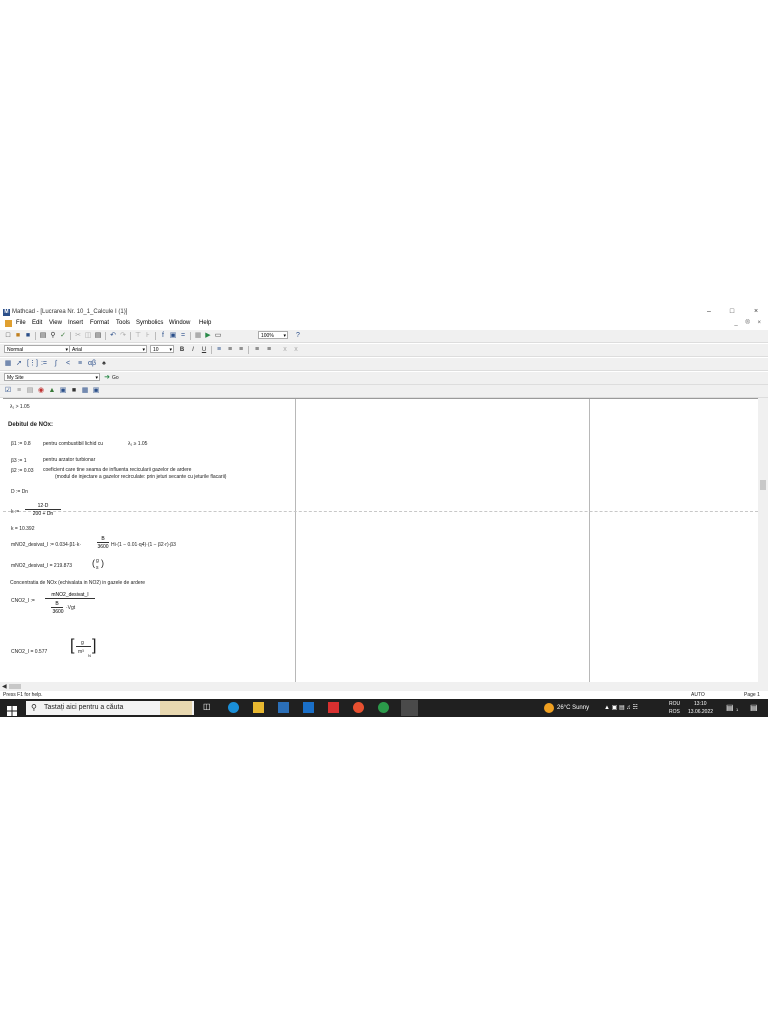 Image resolution: width=768 pixels, height=1024 pixels. Describe the element at coordinates (52, 391) in the screenshot. I see `listbox-control-icon: ▲` at that location.